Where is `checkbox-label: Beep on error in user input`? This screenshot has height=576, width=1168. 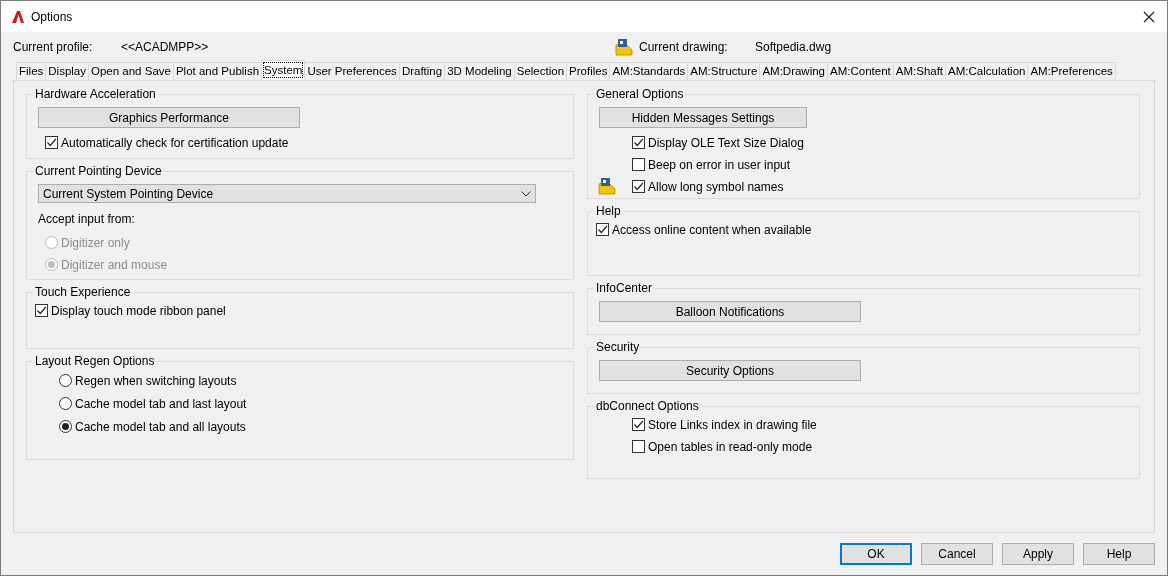 checkbox-label: Beep on error in user input is located at coordinates (719, 164).